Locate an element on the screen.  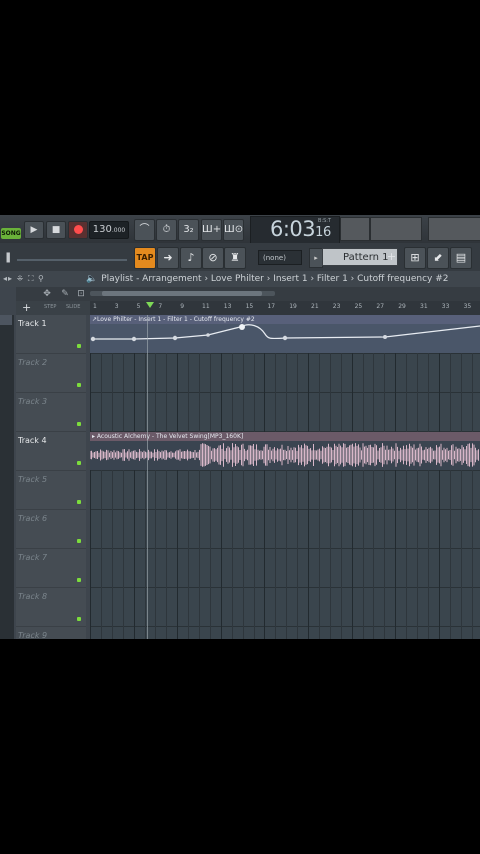
scrollbar-thumb is located at coordinates (182, 293).